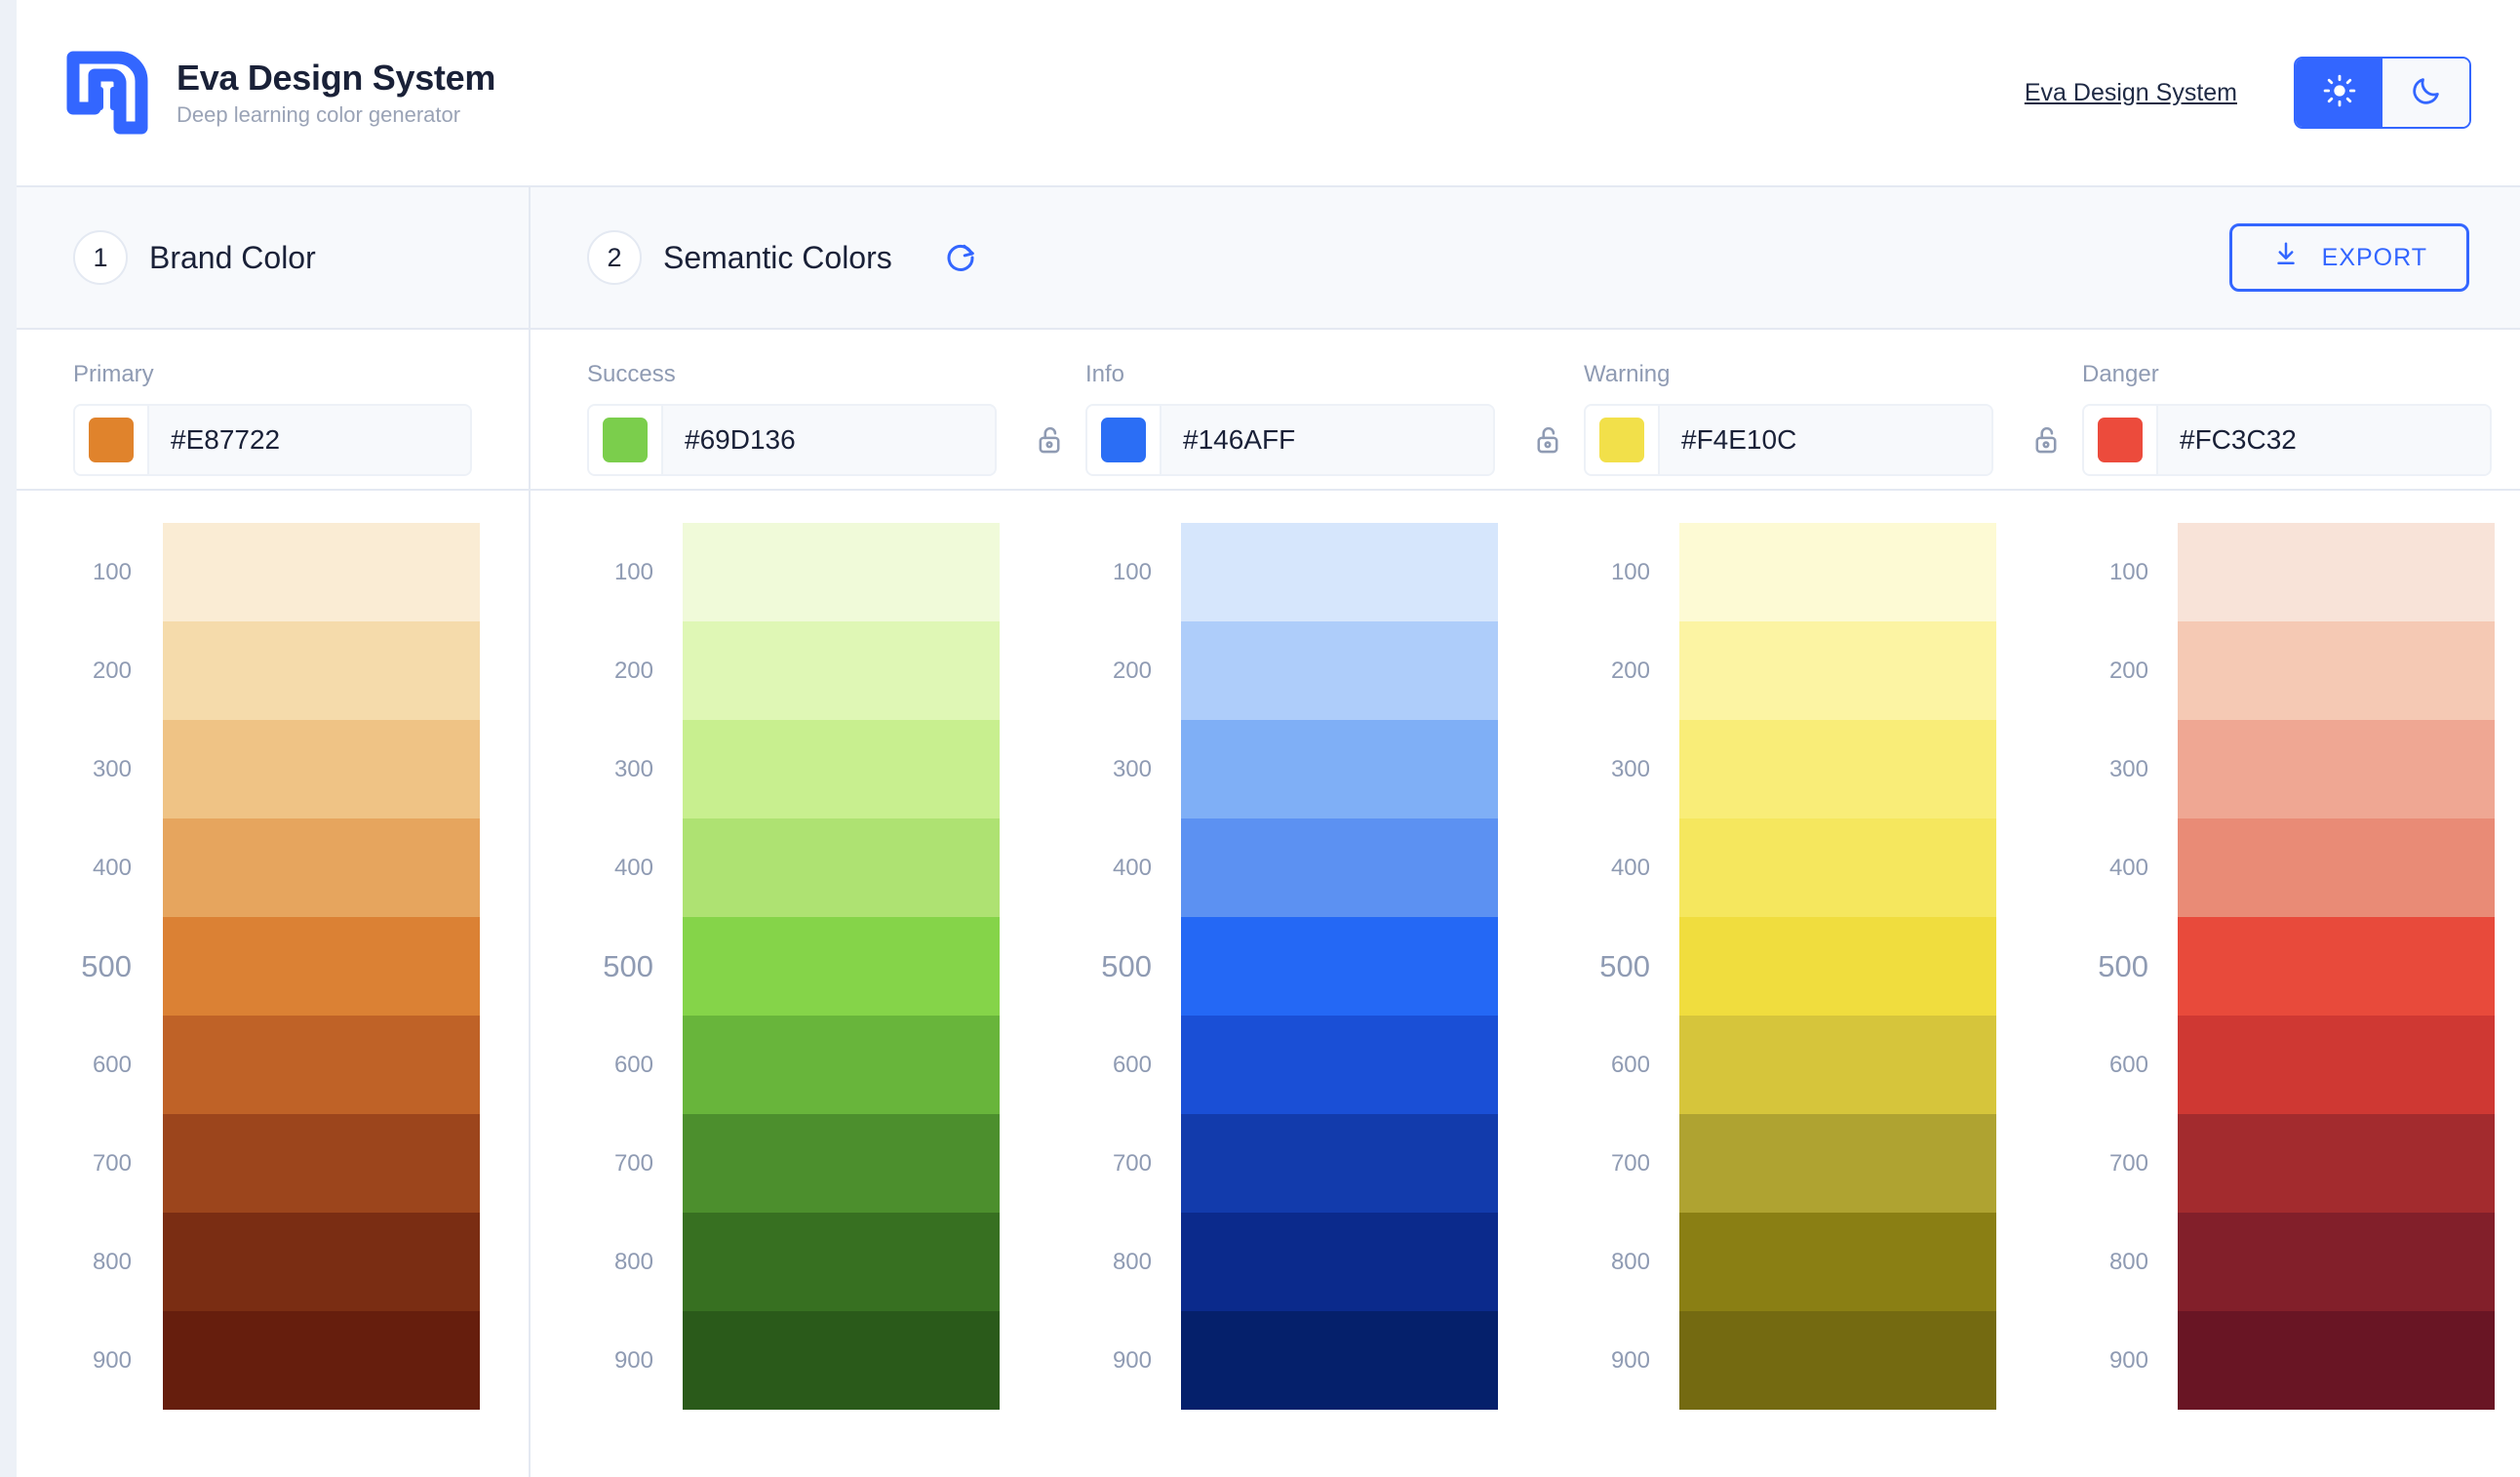 This screenshot has height=1477, width=2520. I want to click on ramp-row: 400, so click(248, 867).